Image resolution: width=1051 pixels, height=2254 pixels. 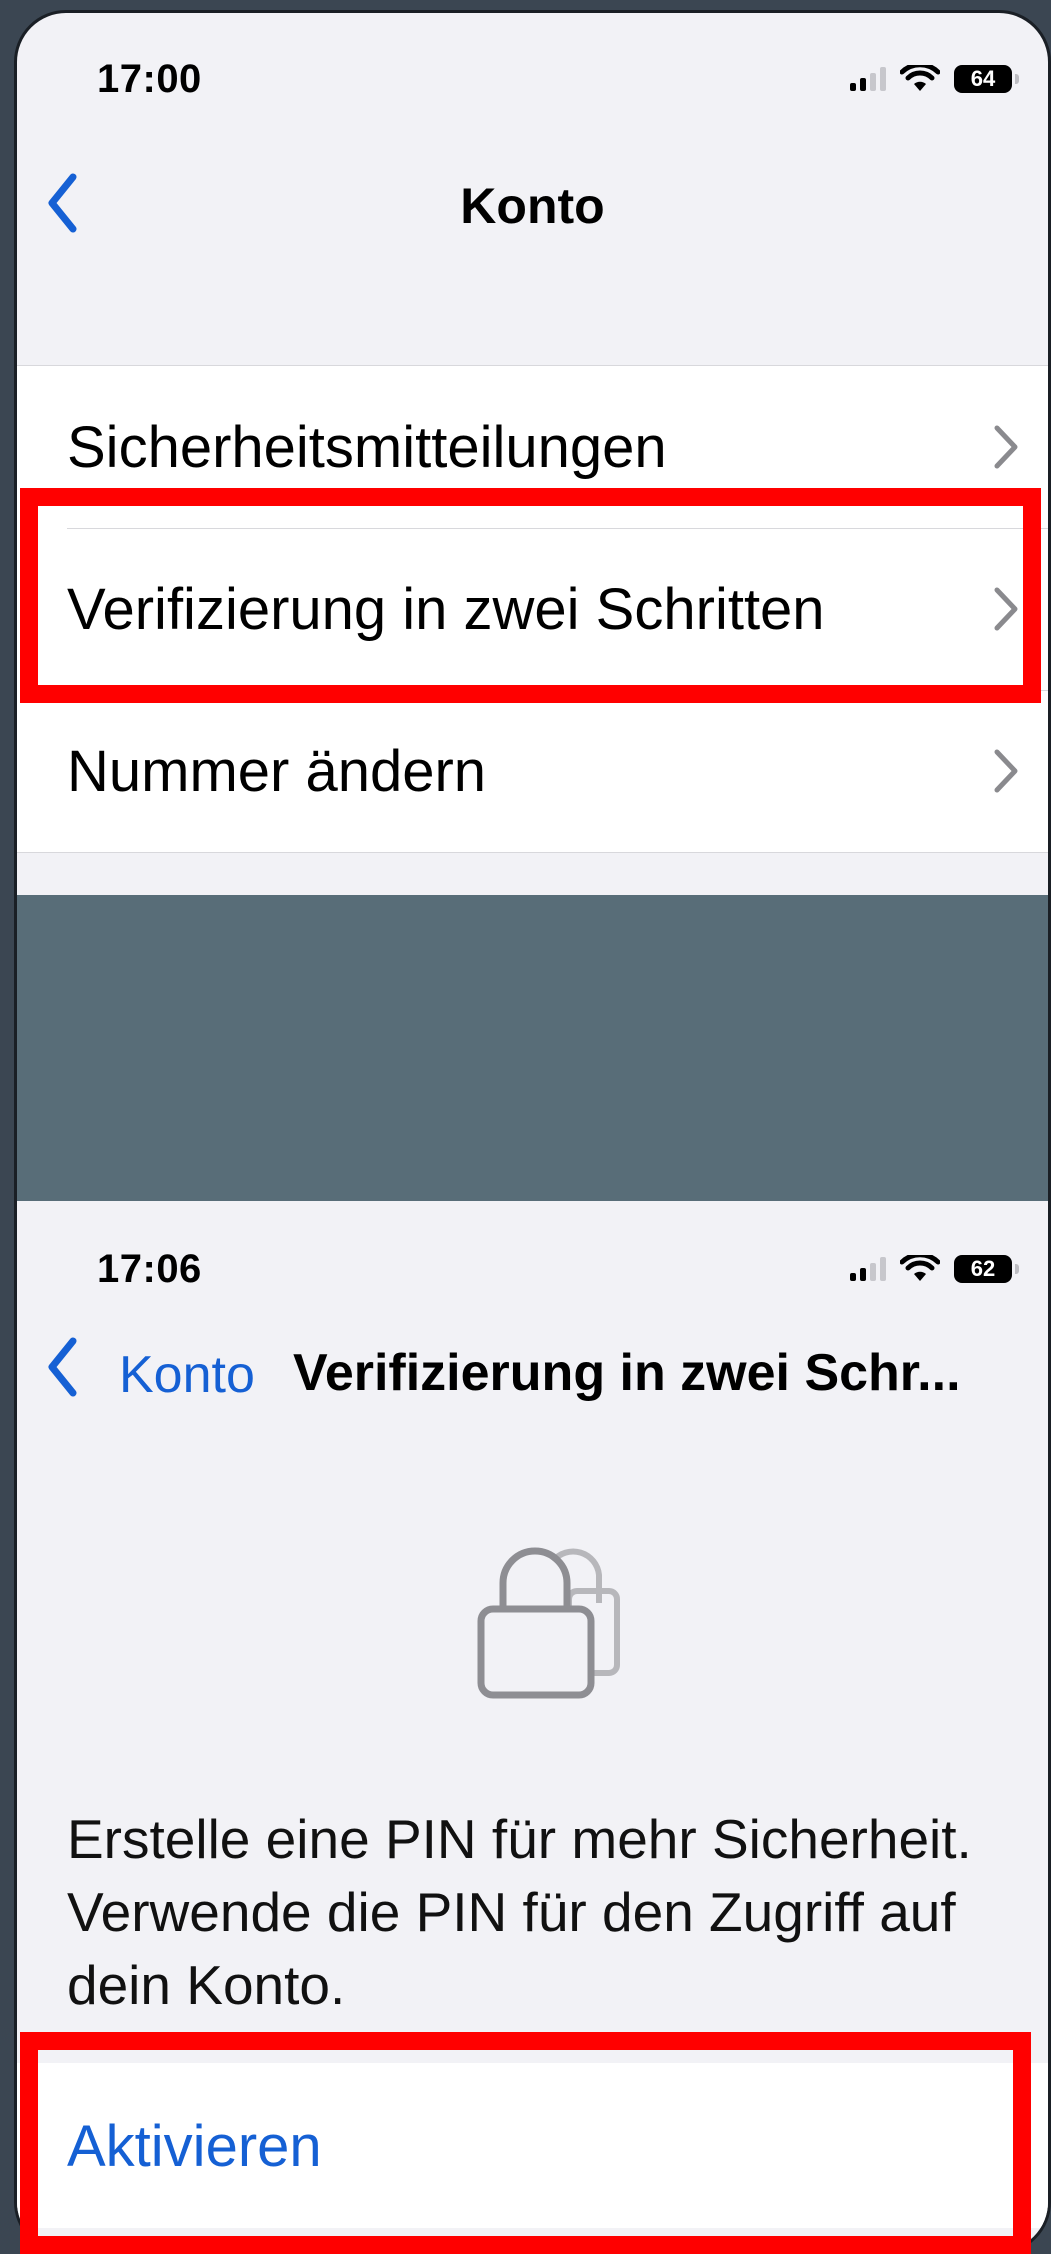 I want to click on list-item-security-notifications: Sicherheitsmitteilungen, so click(x=532, y=447).